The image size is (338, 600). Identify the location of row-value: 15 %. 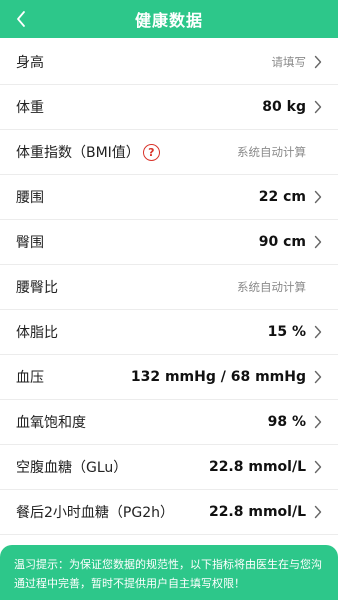
(286, 332).